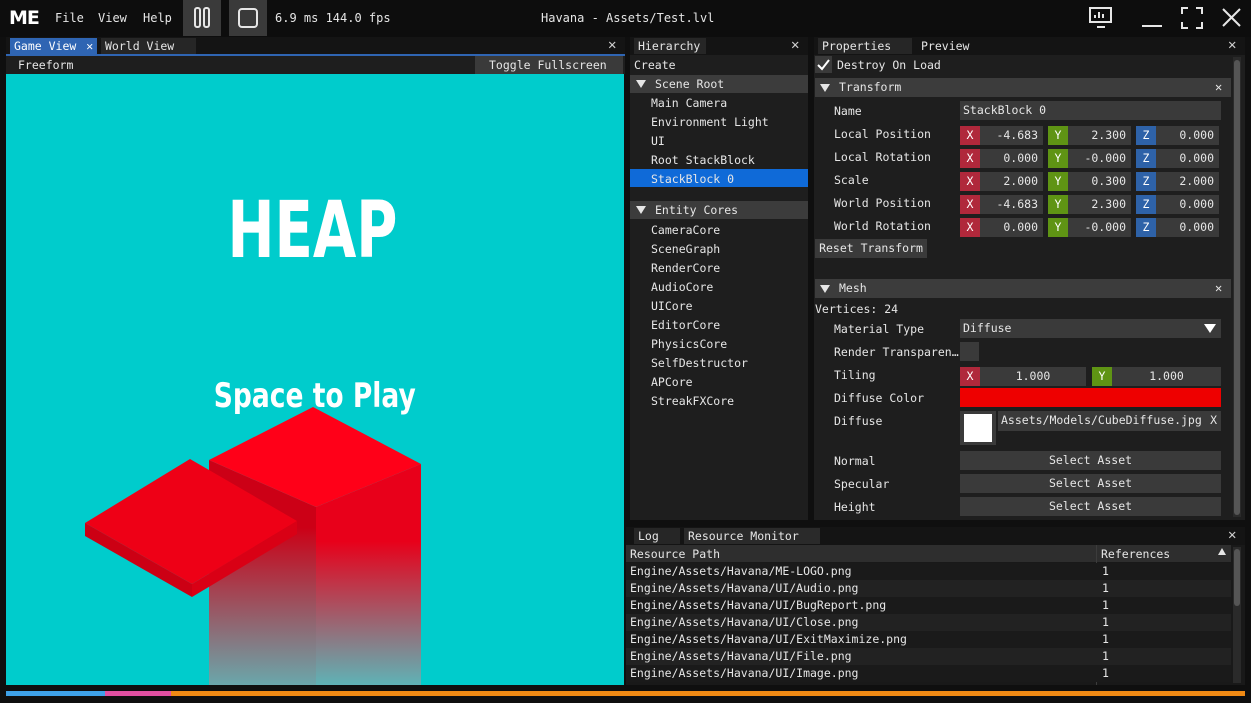  What do you see at coordinates (928, 656) in the screenshot?
I see `table-row: Engine/Assets/Havana/UI/File.png 1` at bounding box center [928, 656].